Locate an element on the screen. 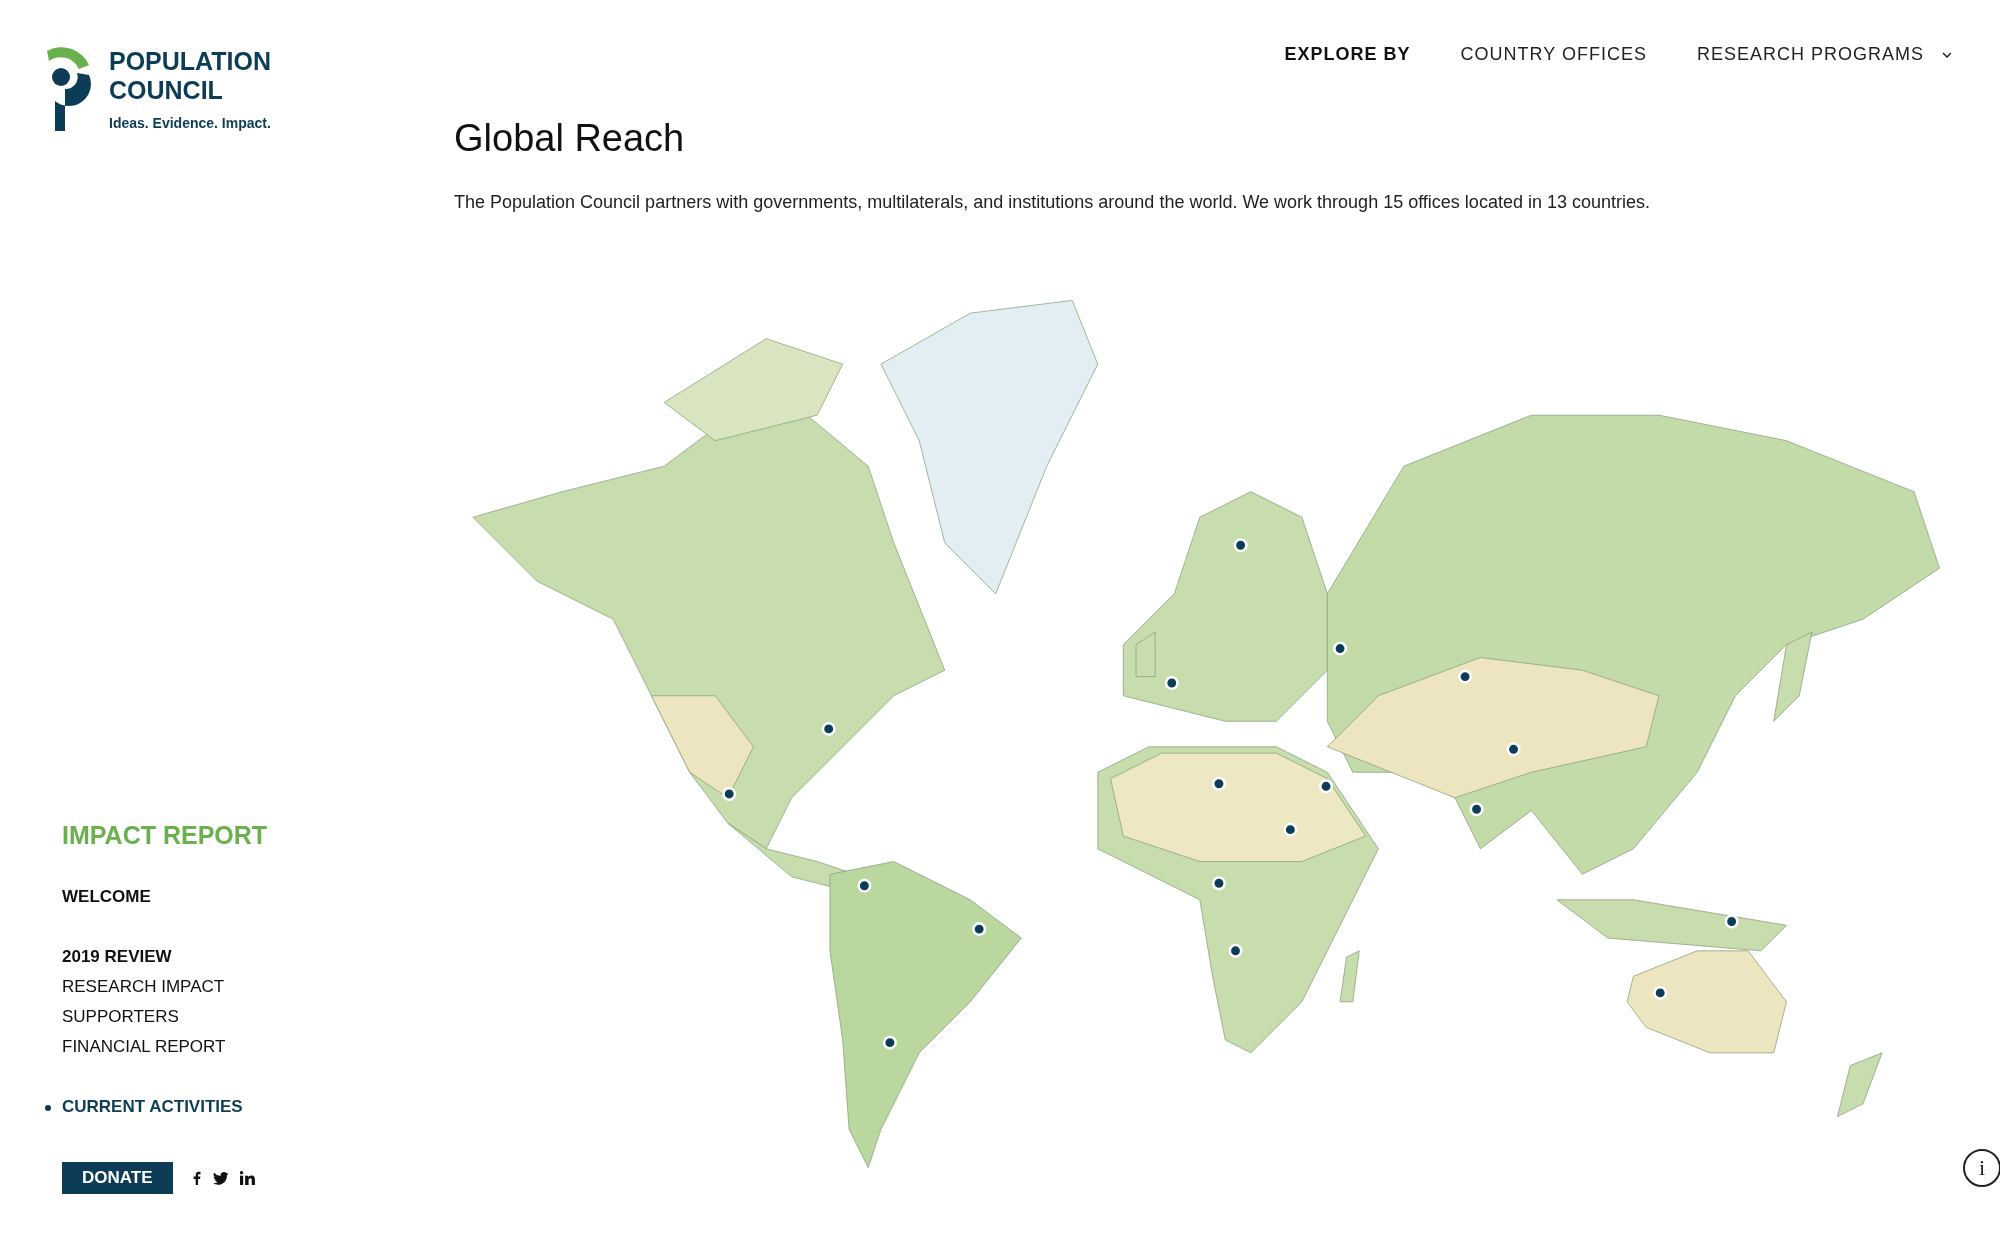  nav-link: COUNTRY OFFICES is located at coordinates (1553, 54).